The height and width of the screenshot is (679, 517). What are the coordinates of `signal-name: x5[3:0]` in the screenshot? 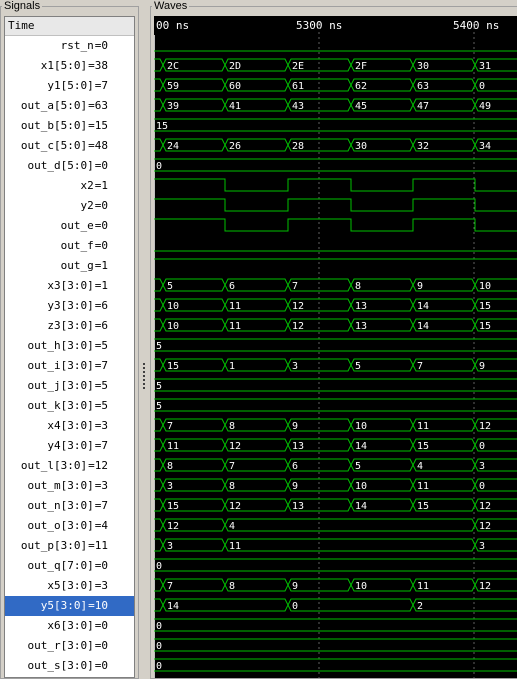 It's located at (70, 585).